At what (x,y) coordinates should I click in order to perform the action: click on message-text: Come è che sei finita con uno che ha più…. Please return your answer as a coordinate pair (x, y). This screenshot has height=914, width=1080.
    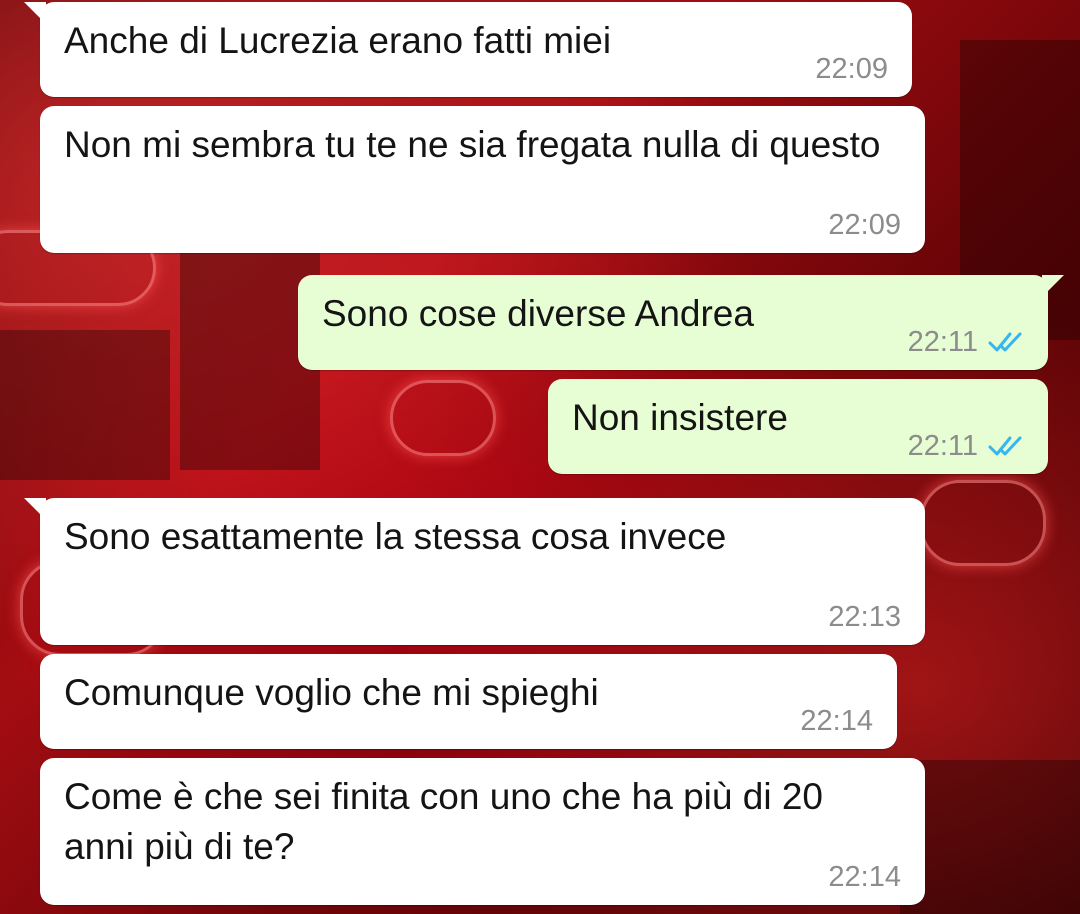
    Looking at the image, I should click on (443, 821).